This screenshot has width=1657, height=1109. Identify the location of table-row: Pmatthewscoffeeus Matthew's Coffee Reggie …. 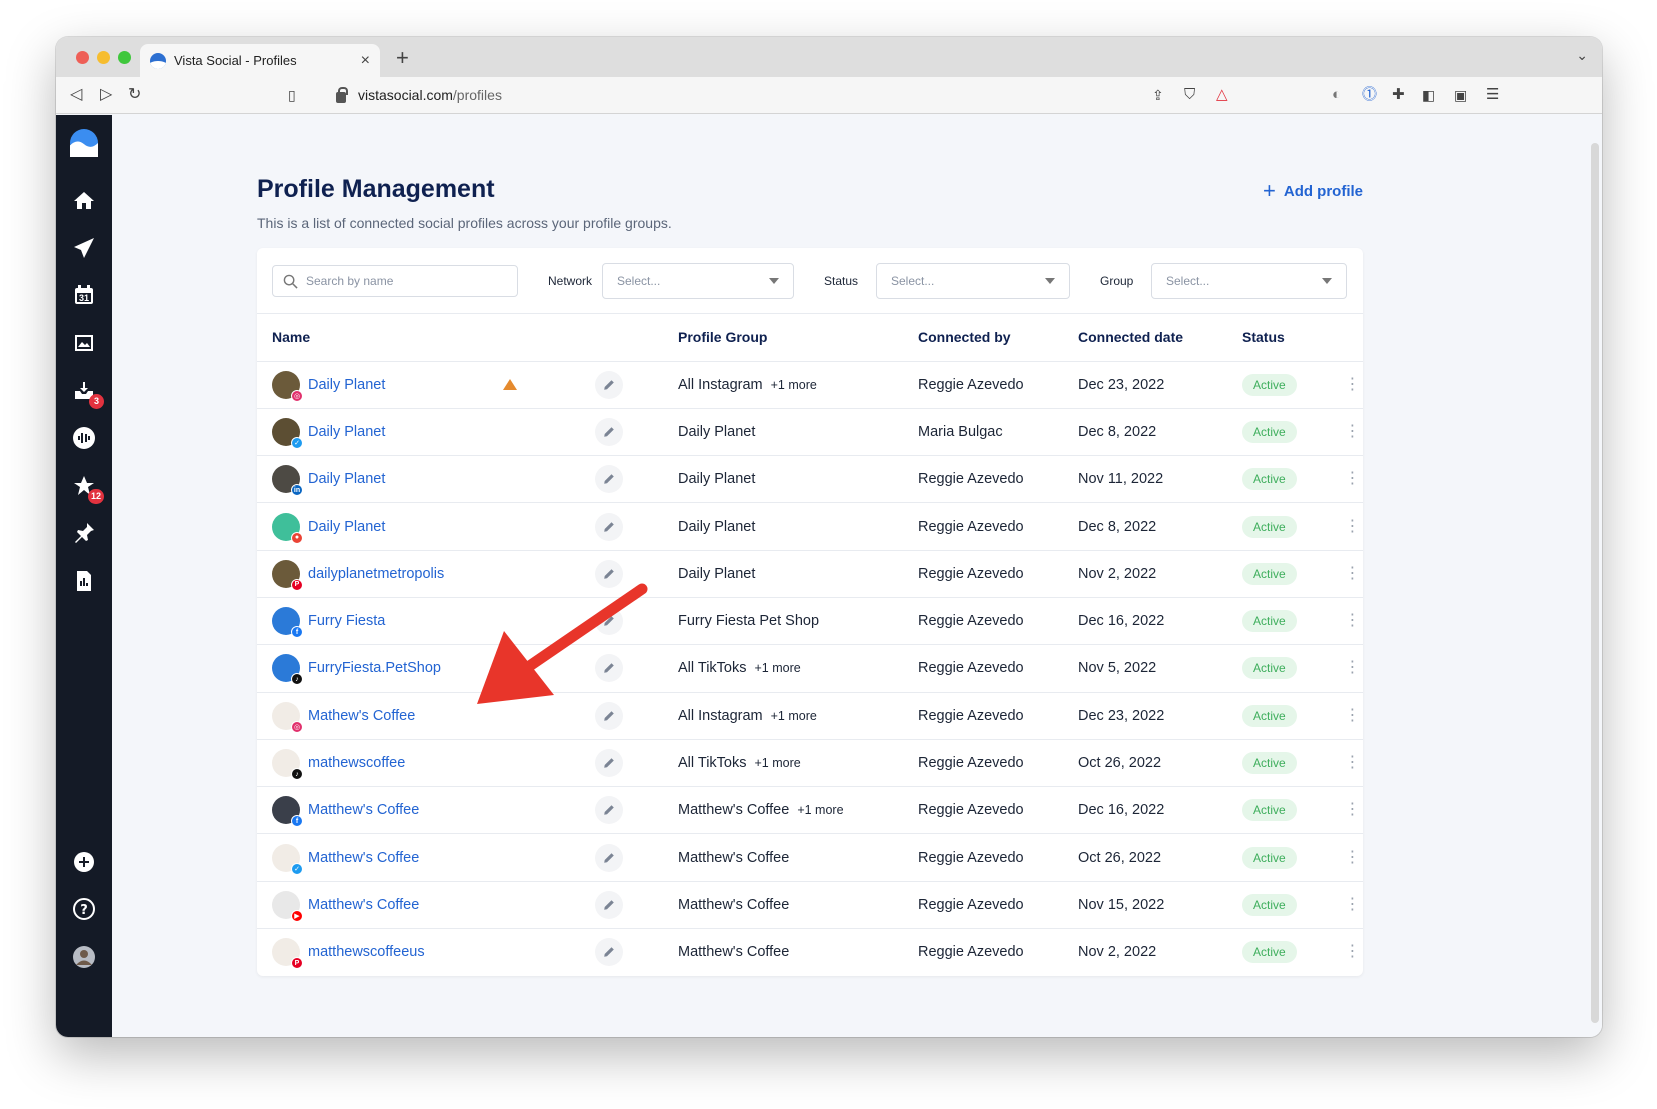
(810, 952).